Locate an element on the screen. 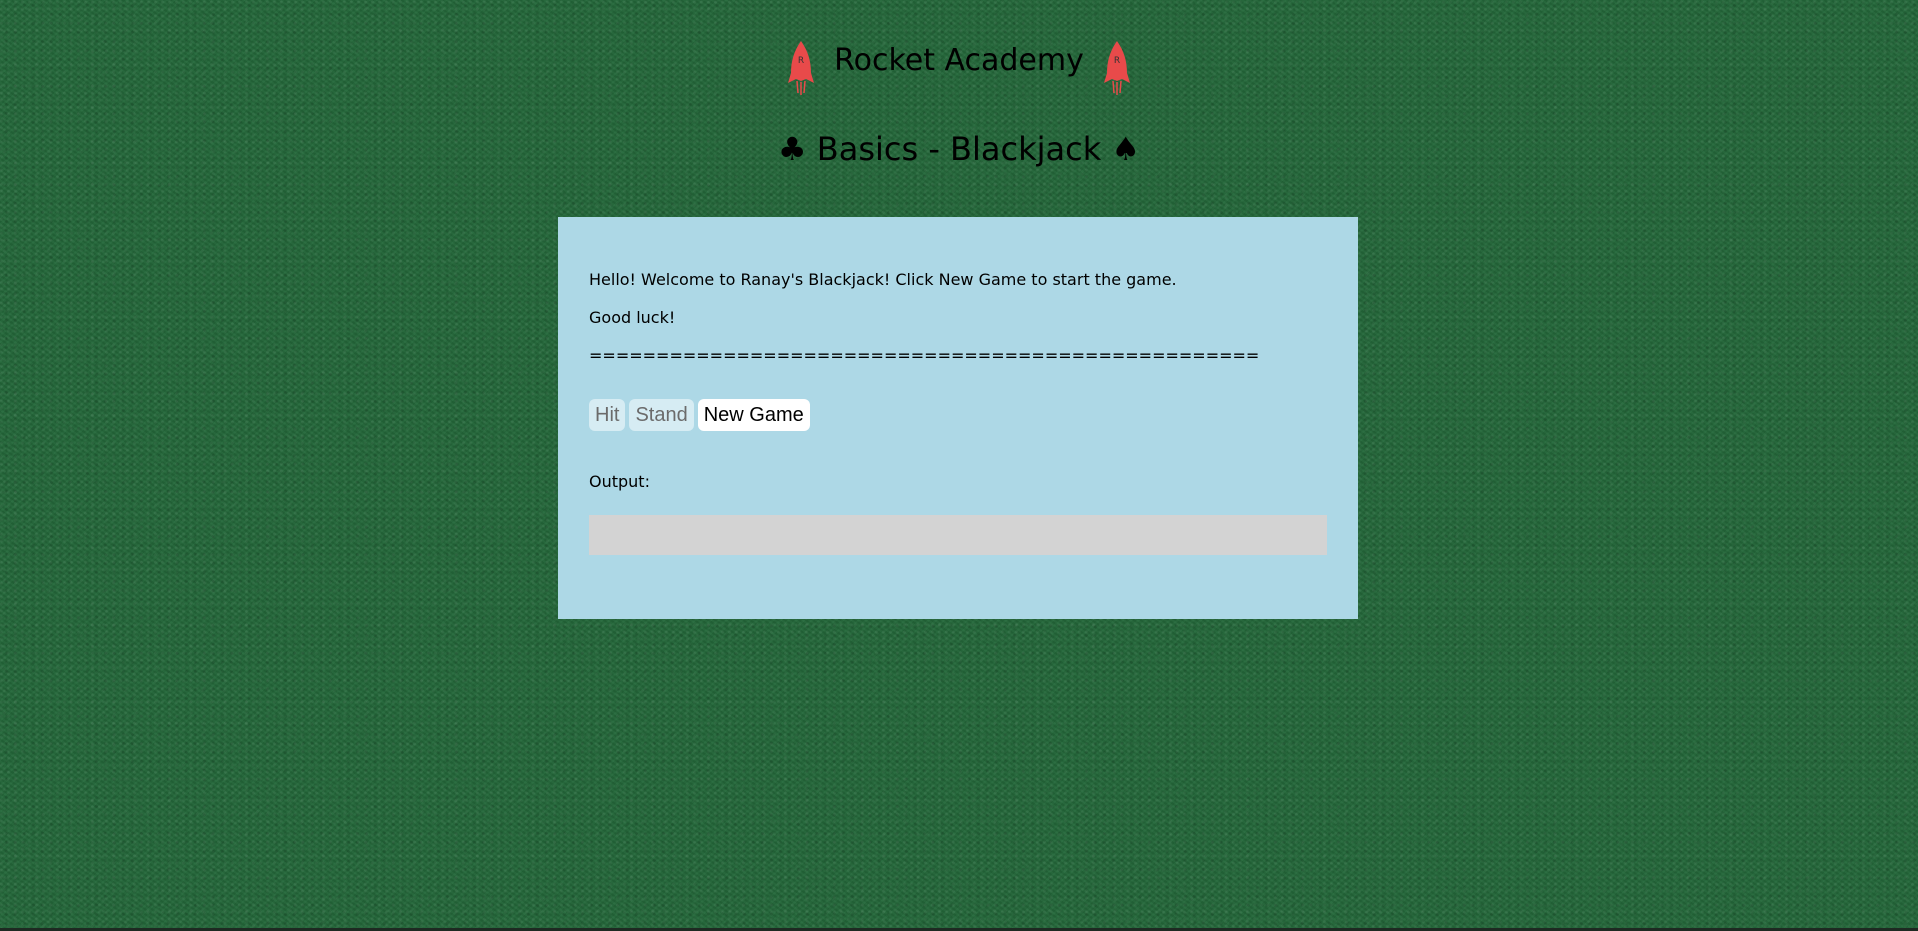 This screenshot has width=1918, height=931. good-luck-message: Good luck! is located at coordinates (632, 317).